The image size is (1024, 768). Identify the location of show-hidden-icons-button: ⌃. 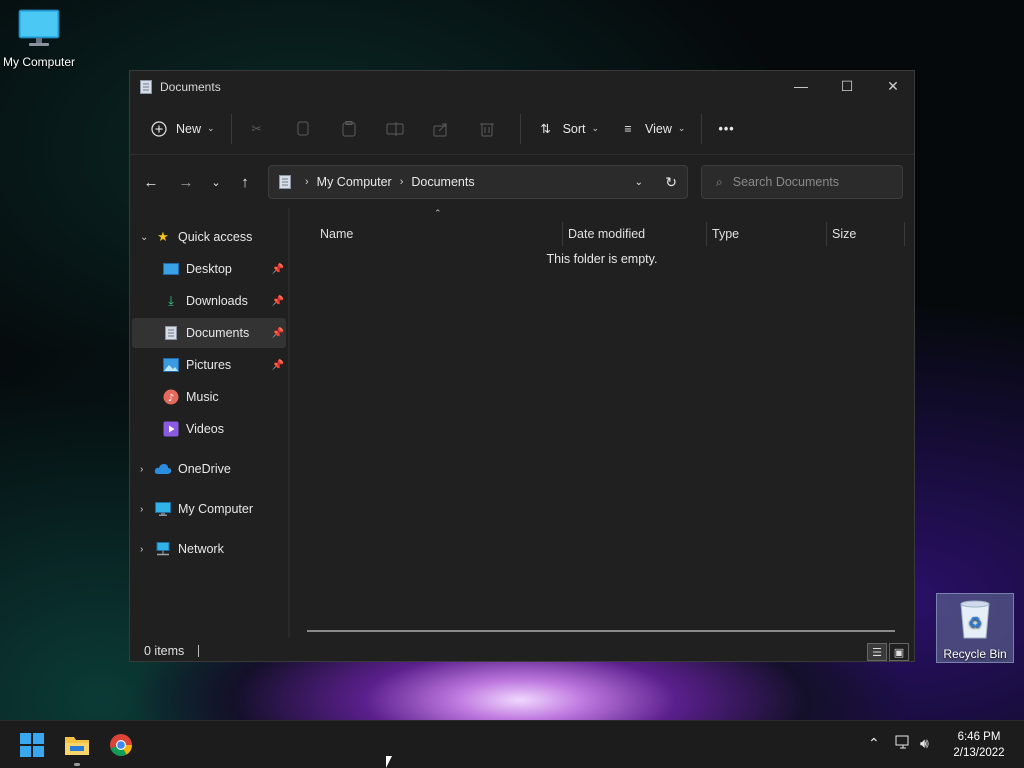
(874, 743).